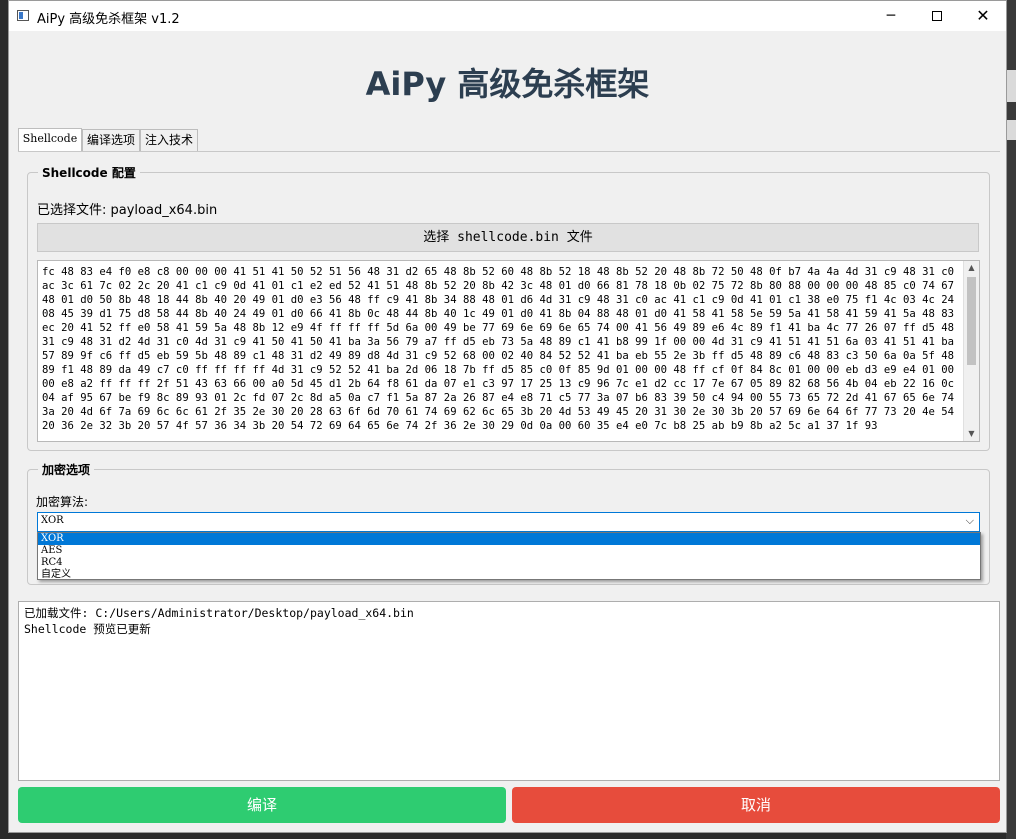 The image size is (1016, 839). I want to click on scroll-down-icon: ▼, so click(971, 434).